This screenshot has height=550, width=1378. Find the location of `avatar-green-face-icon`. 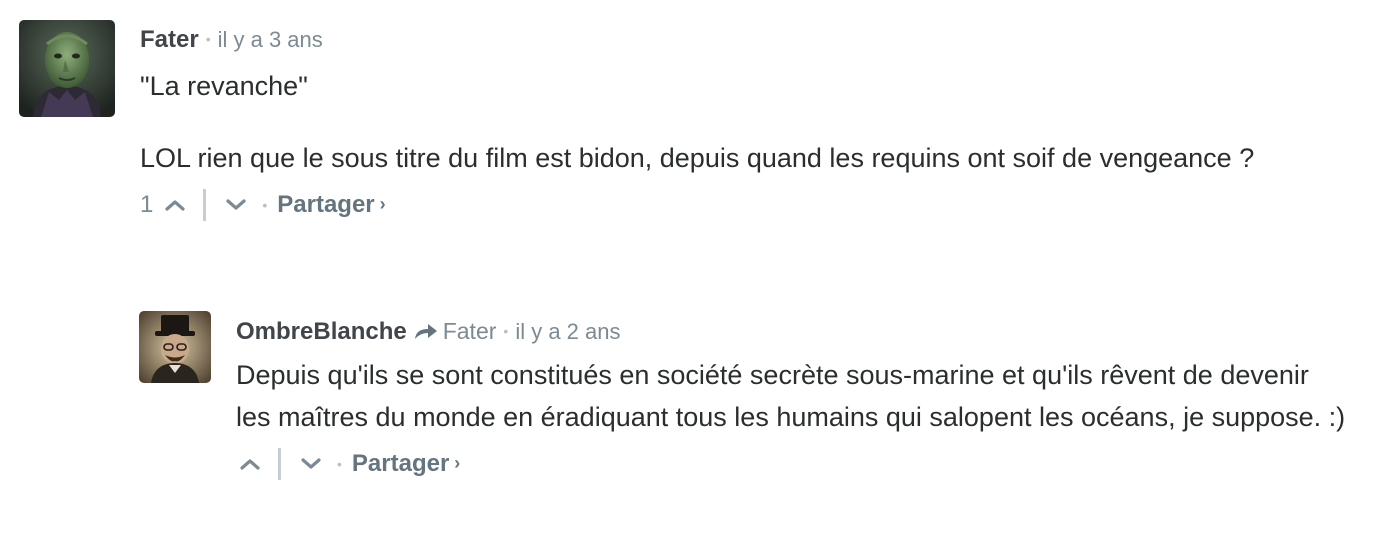

avatar-green-face-icon is located at coordinates (67, 68).